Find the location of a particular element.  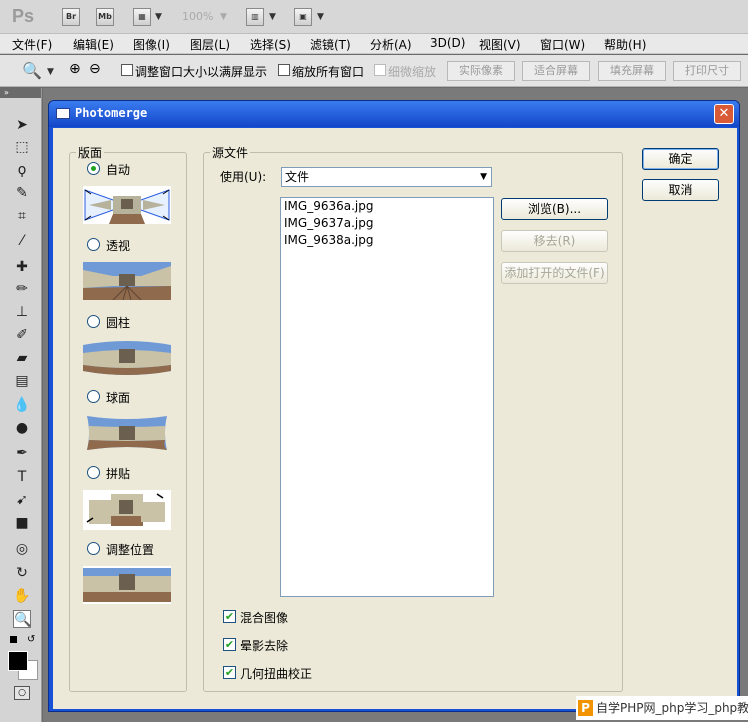

menu-analysis: 分析(A) is located at coordinates (391, 44).